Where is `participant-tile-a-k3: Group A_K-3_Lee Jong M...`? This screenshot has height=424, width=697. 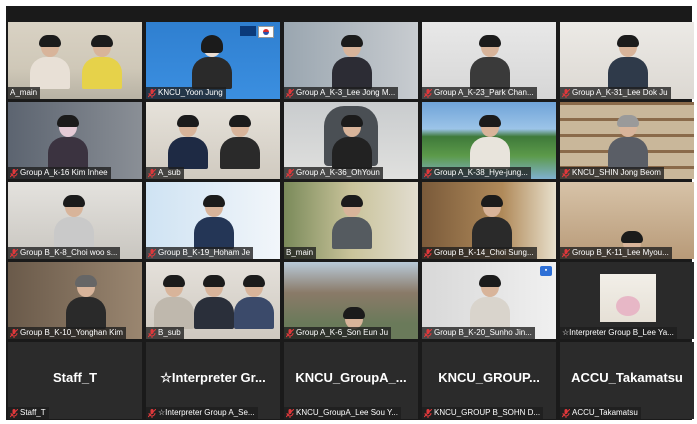 participant-tile-a-k3: Group A_K-3_Lee Jong M... is located at coordinates (351, 60).